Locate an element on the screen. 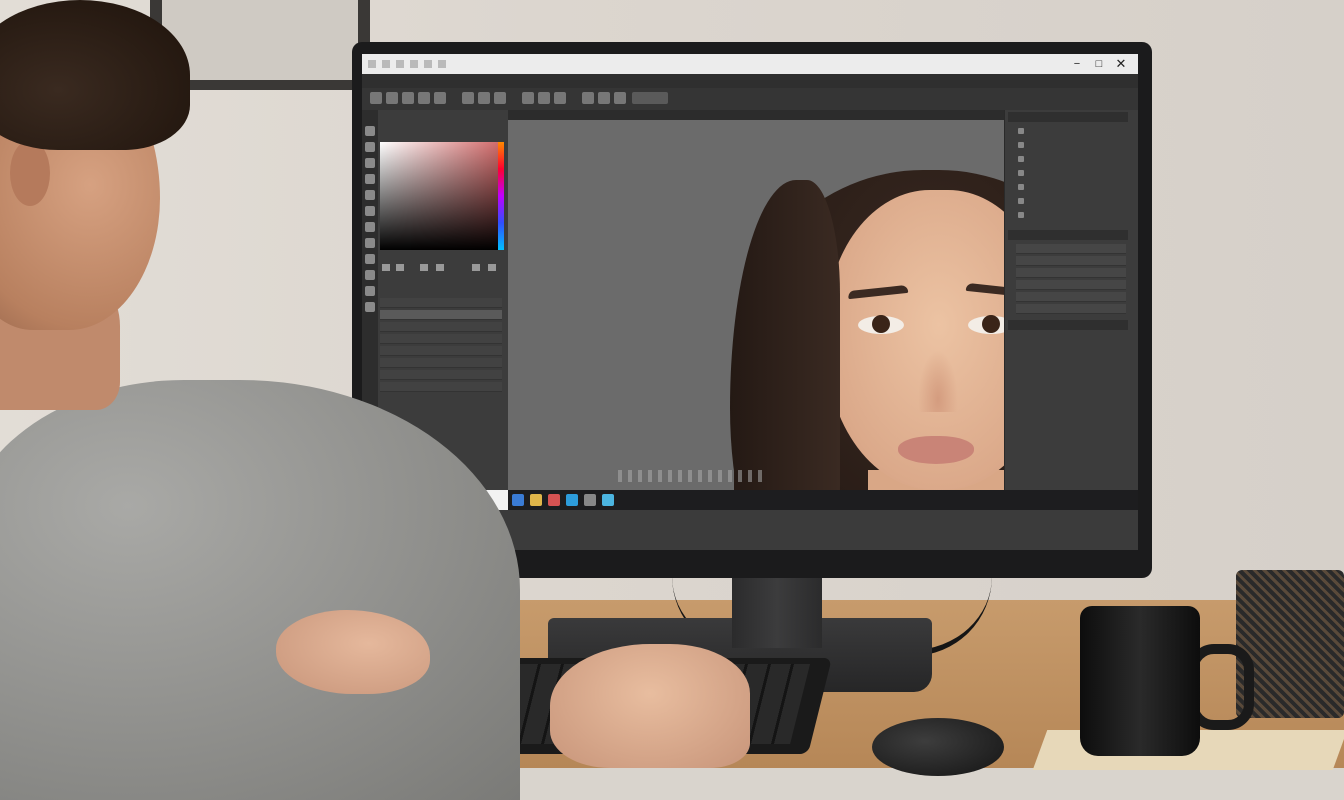  layer-row-selected is located at coordinates (441, 315).